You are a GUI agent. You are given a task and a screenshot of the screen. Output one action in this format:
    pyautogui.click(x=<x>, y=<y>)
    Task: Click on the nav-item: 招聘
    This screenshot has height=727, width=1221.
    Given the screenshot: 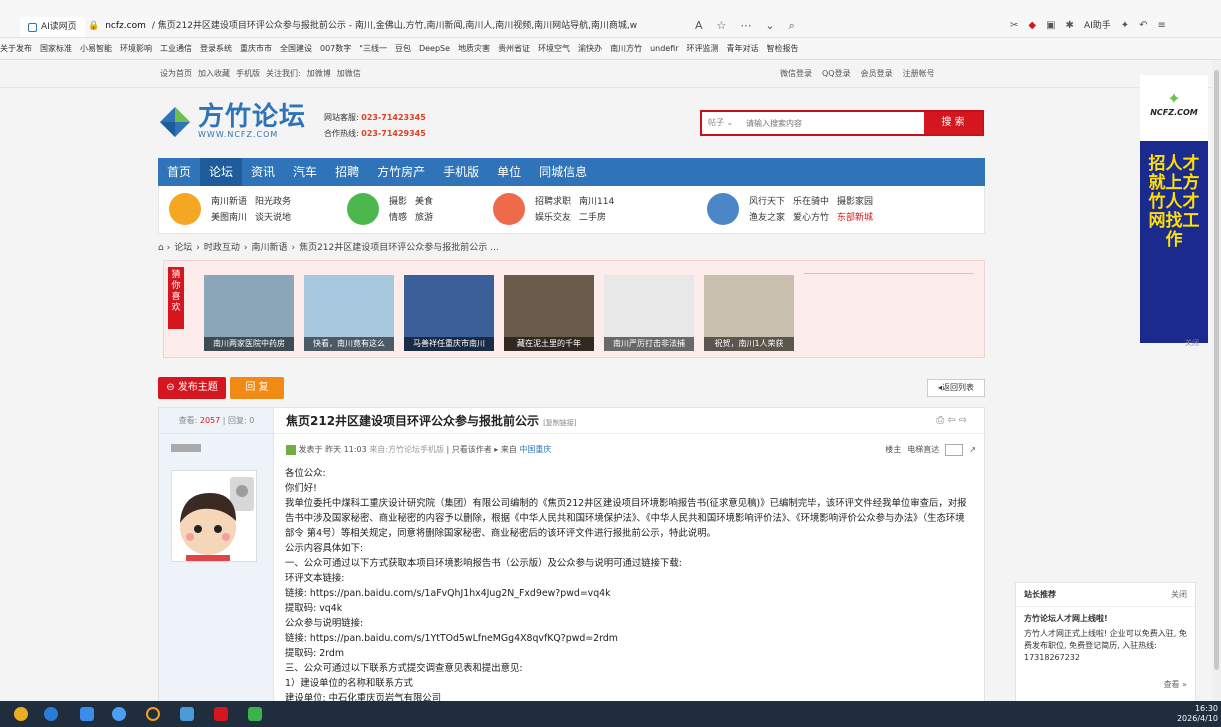 What is the action you would take?
    pyautogui.click(x=347, y=172)
    